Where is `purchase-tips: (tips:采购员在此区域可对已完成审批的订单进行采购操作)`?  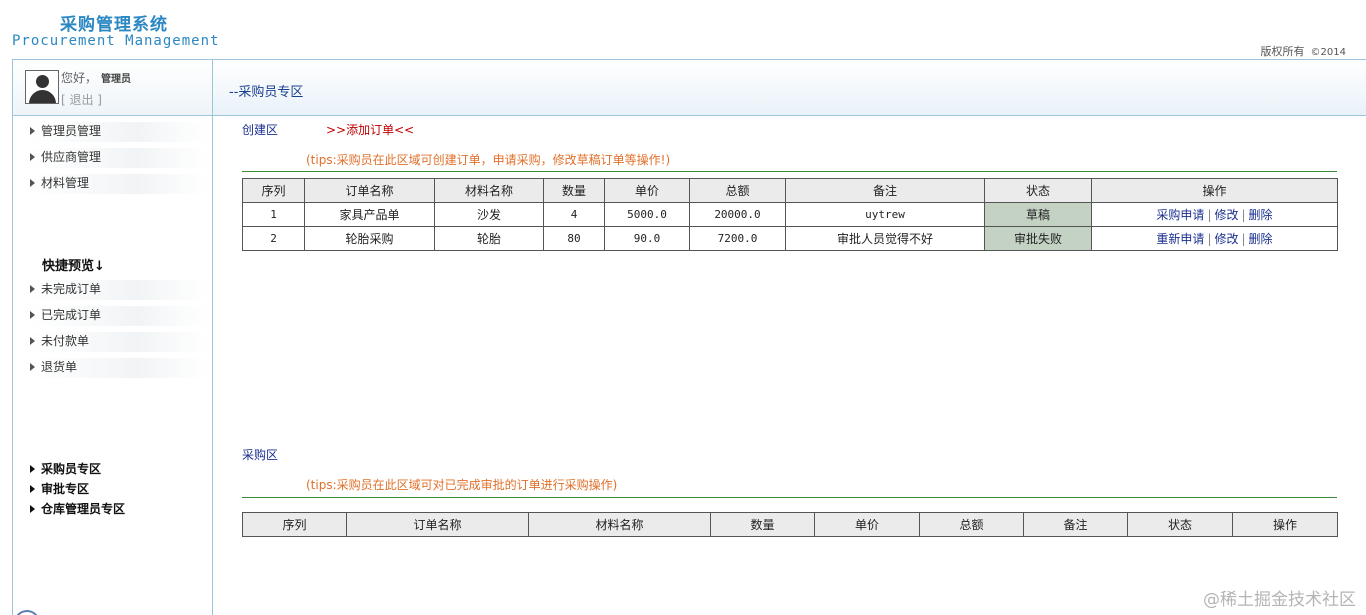 purchase-tips: (tips:采购员在此区域可对已完成审批的订单进行采购操作) is located at coordinates (462, 485).